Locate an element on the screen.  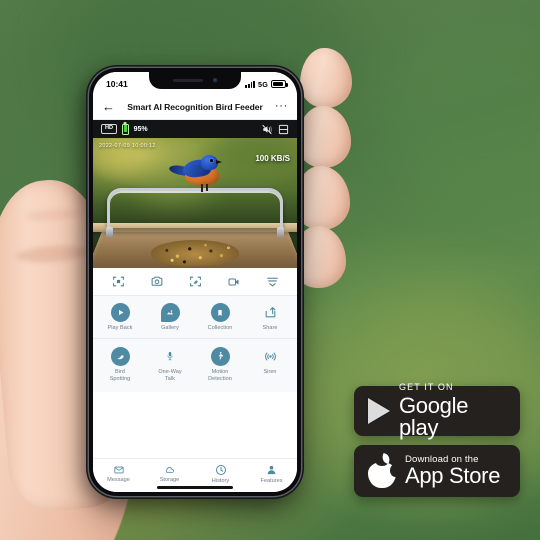
more-settings-icon is located at coordinates (272, 281).